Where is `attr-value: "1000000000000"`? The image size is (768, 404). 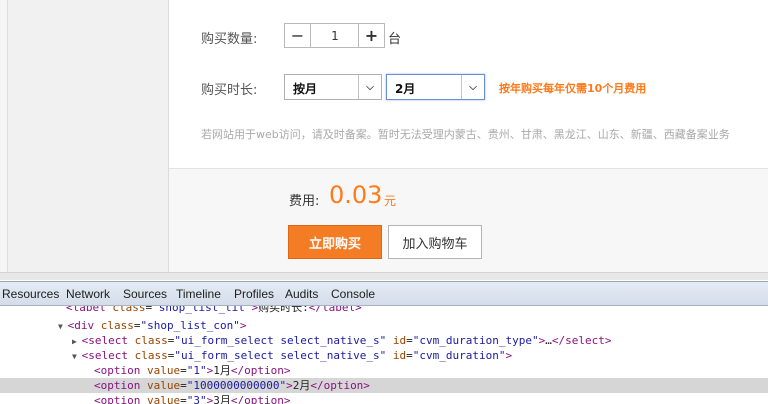
attr-value: "1000000000000" is located at coordinates (236, 385).